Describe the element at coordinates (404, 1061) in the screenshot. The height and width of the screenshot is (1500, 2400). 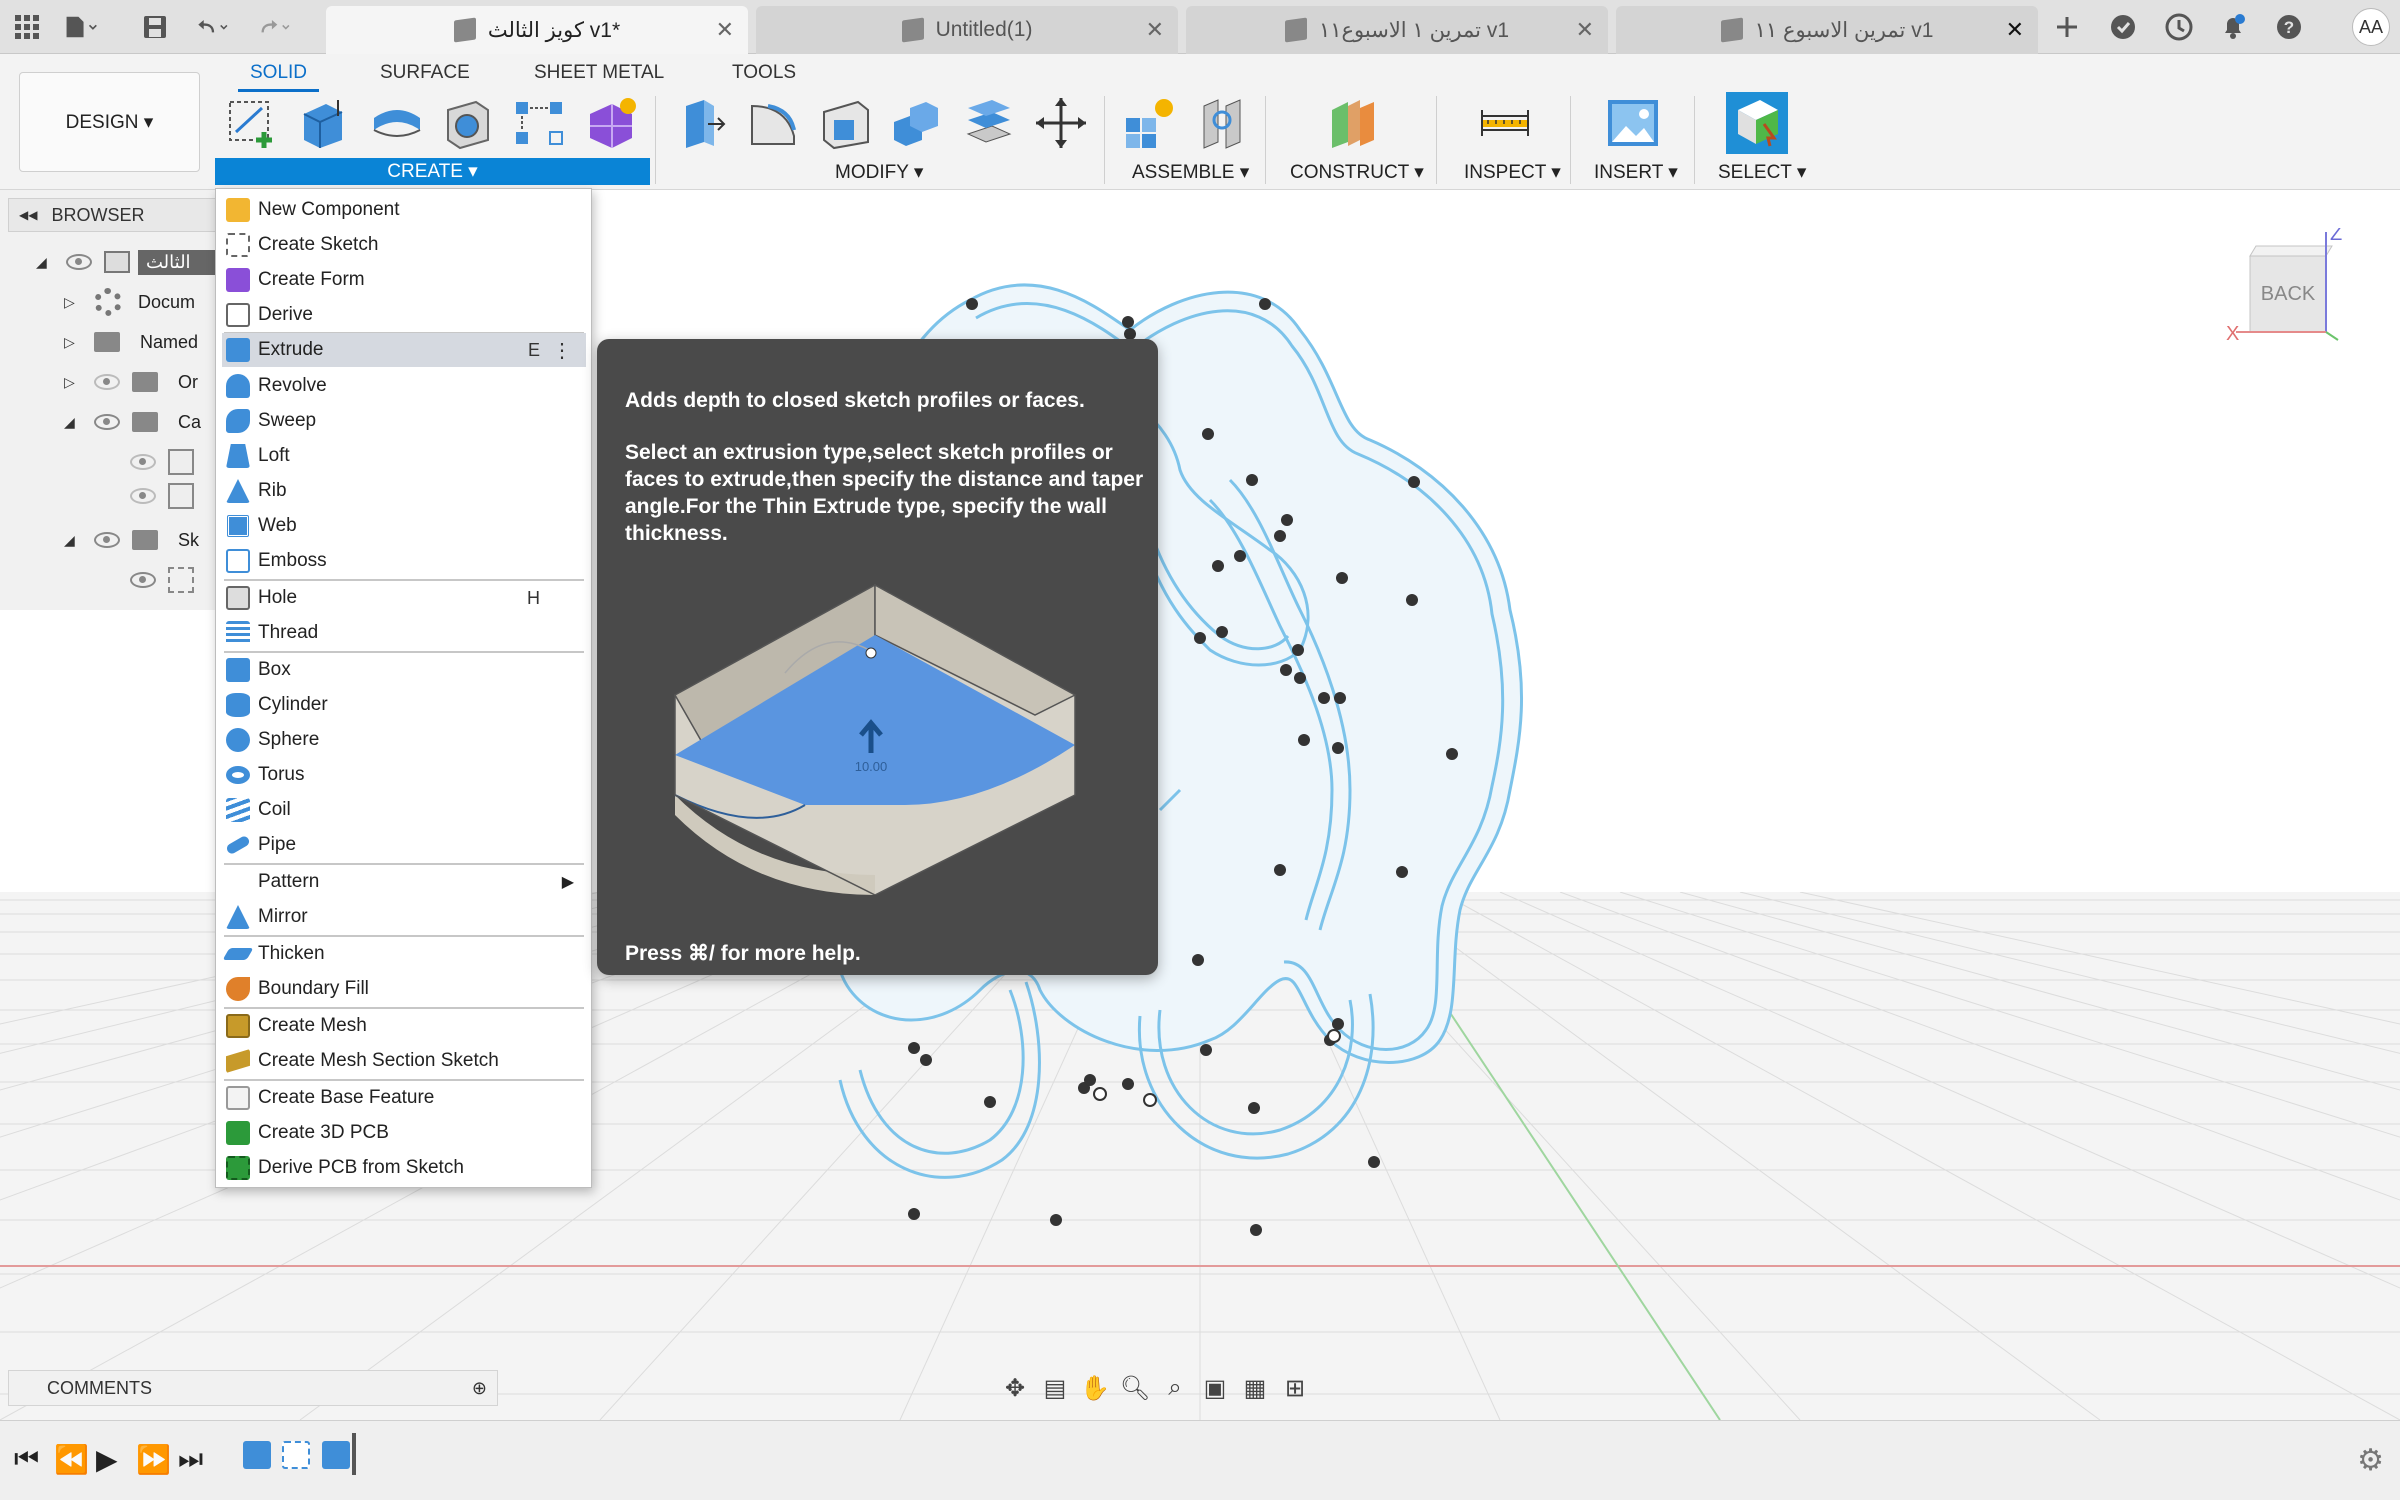
I see `menu-item-create-mesh-section-sketch: Create Mesh Section Sketch` at that location.